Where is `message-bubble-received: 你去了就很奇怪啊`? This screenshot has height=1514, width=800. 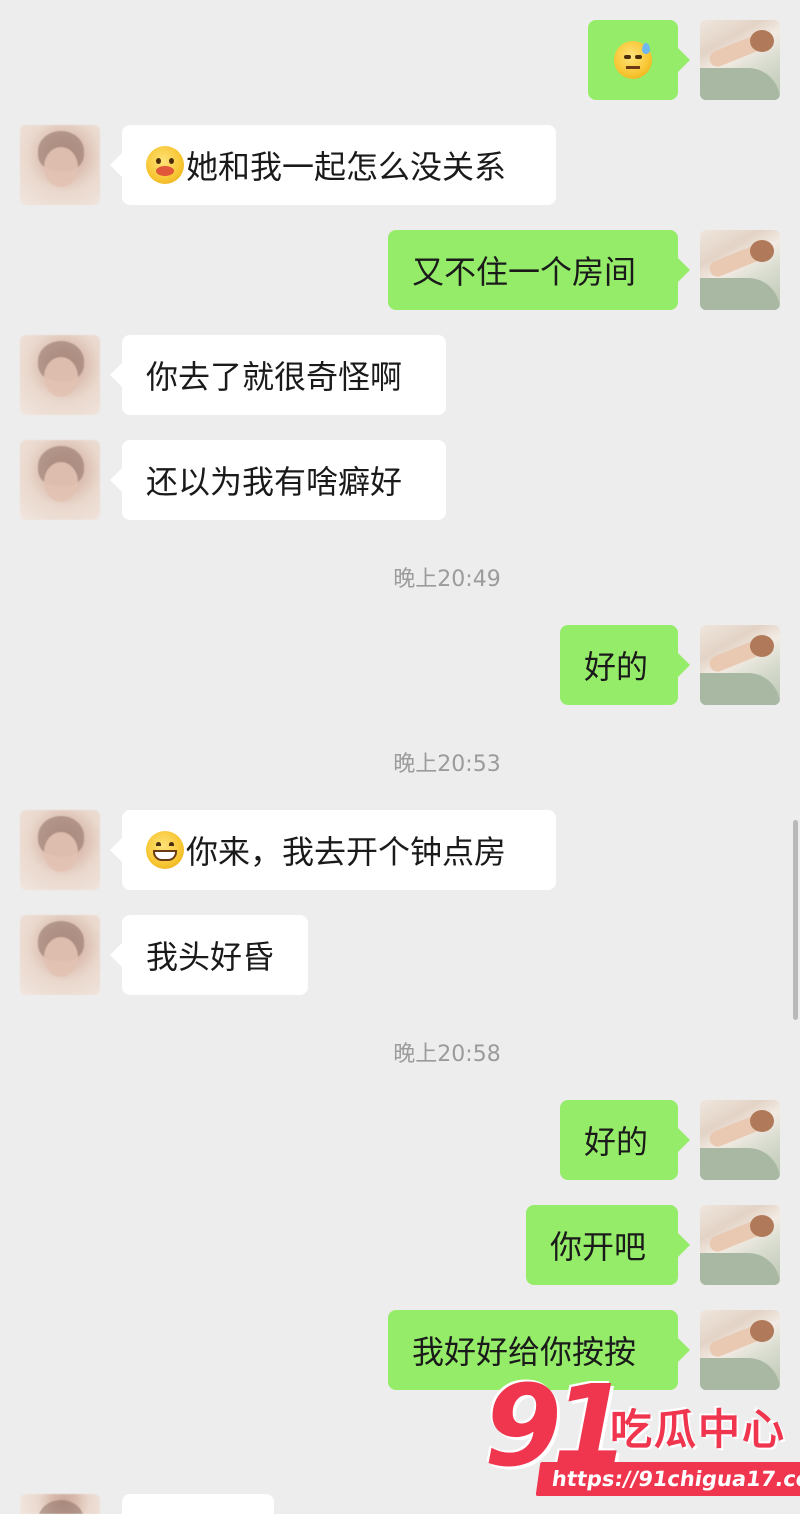
message-bubble-received: 你去了就很奇怪啊 is located at coordinates (278, 375).